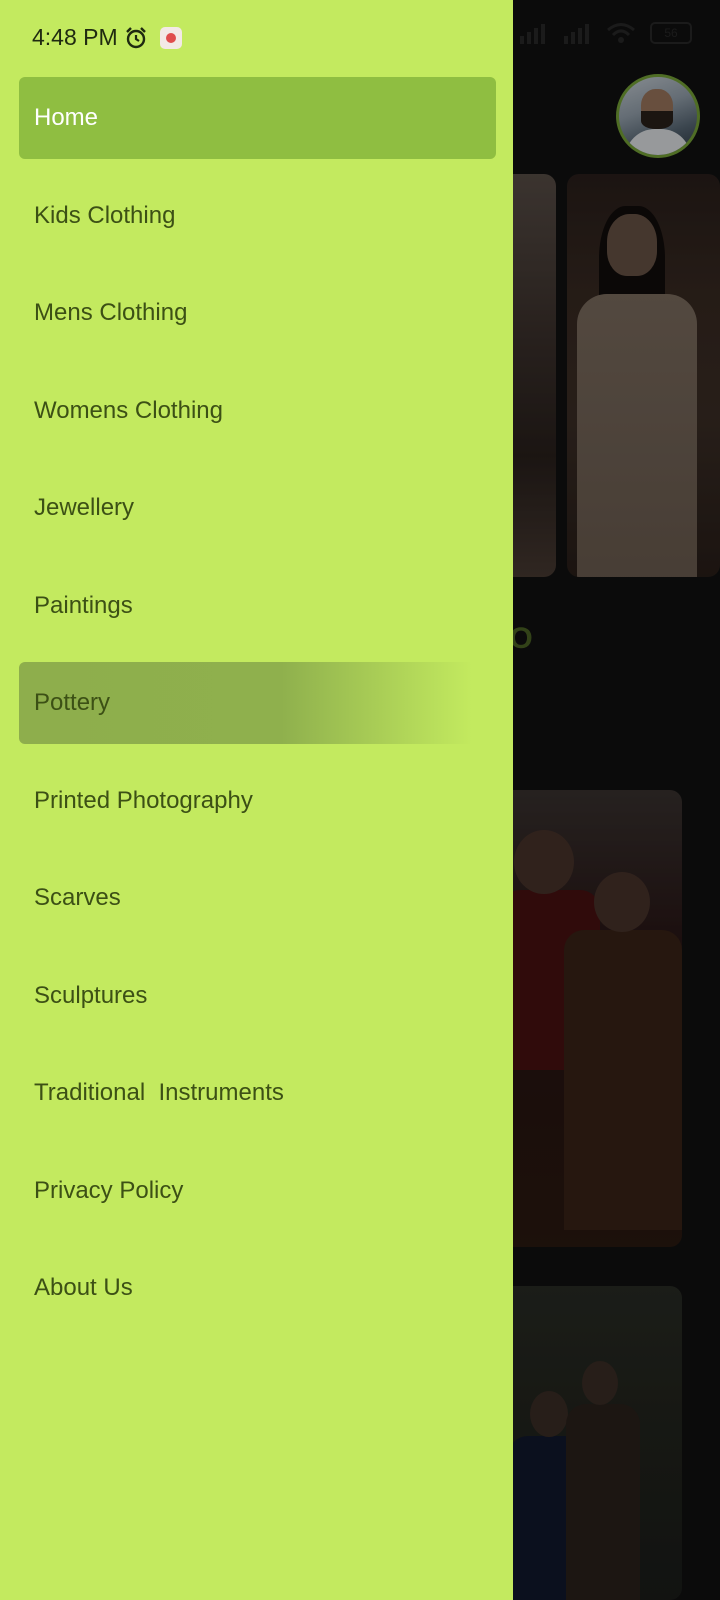 This screenshot has height=1600, width=720. Describe the element at coordinates (257, 1288) in the screenshot. I see `drawer-item-about-us: About Us` at that location.